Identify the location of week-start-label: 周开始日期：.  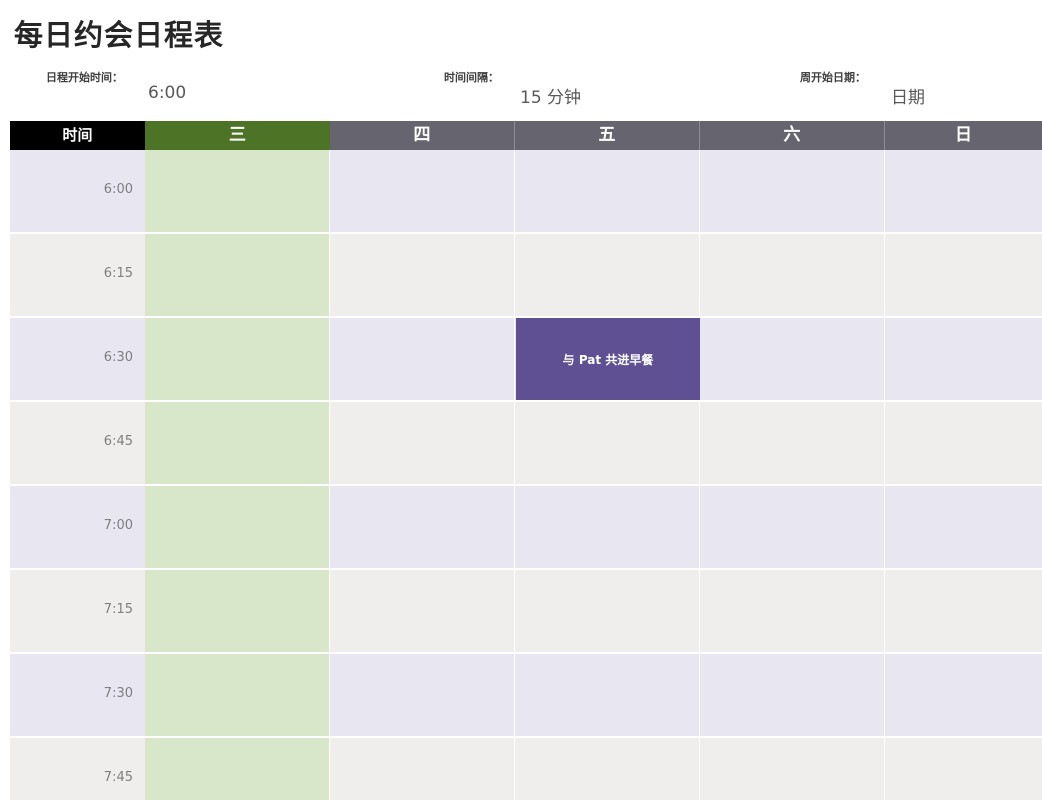
(833, 77).